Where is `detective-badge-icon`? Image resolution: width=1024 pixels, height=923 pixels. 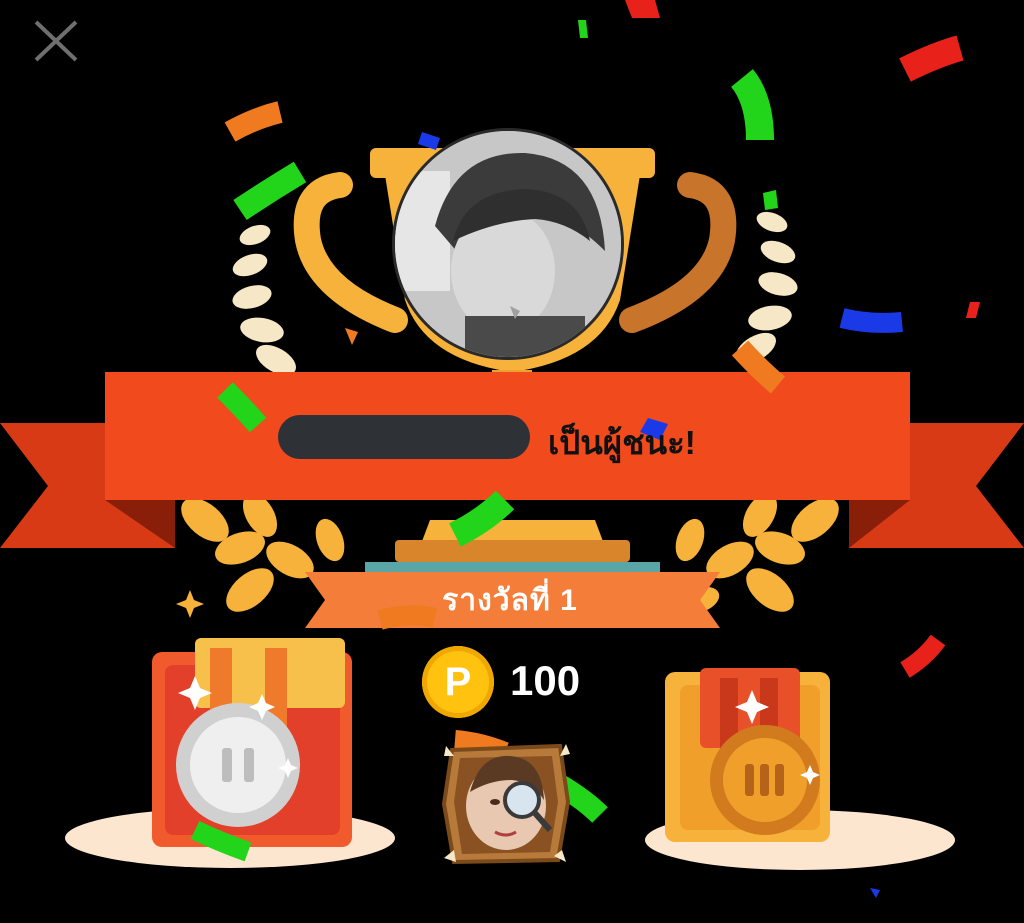 detective-badge-icon is located at coordinates (506, 804).